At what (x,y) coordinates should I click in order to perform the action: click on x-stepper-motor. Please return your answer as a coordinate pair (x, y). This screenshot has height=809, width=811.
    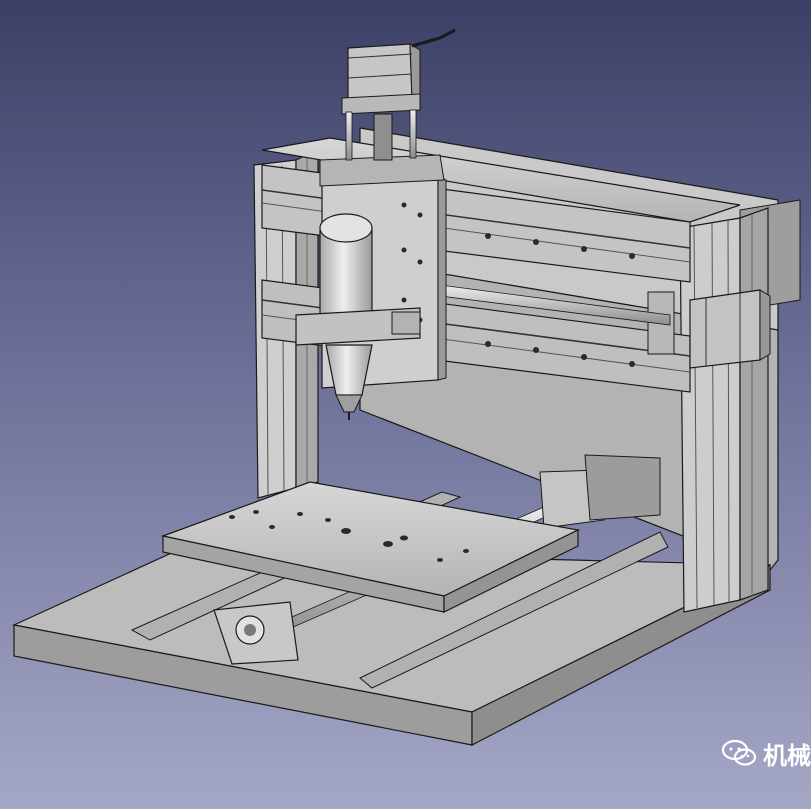
    Looking at the image, I should click on (730, 329).